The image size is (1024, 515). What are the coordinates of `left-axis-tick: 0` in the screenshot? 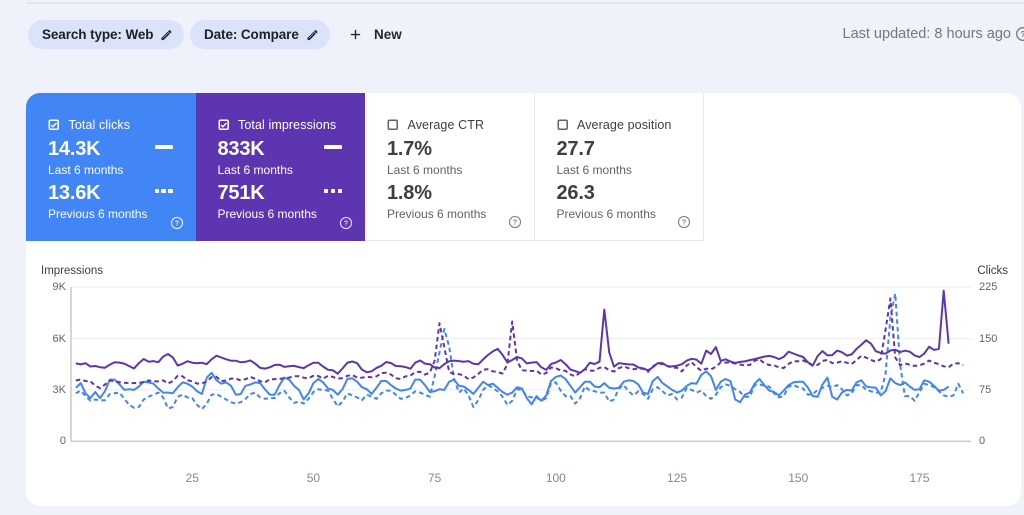 It's located at (62, 441).